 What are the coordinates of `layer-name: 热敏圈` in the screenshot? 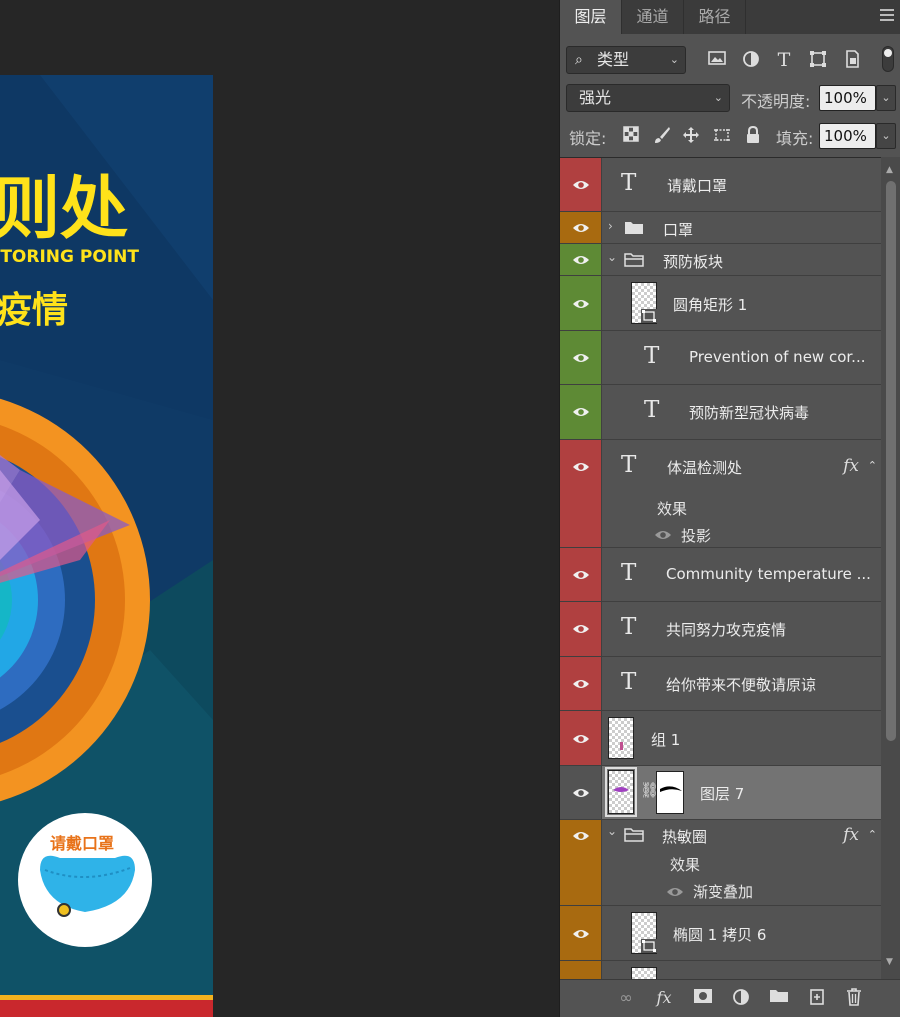 It's located at (684, 836).